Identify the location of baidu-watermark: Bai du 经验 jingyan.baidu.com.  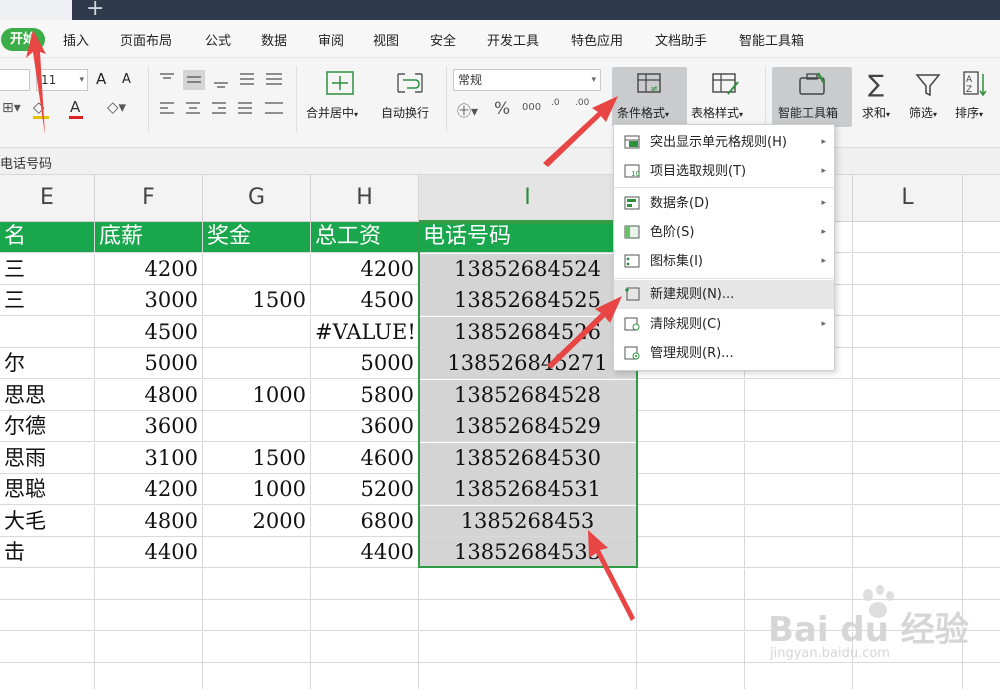
(875, 625).